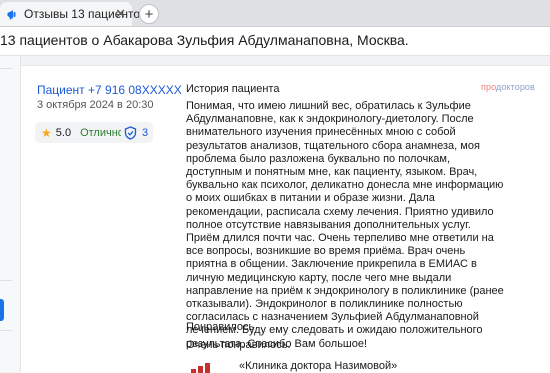 The image size is (550, 373). I want to click on history-label: История пациента, so click(233, 89).